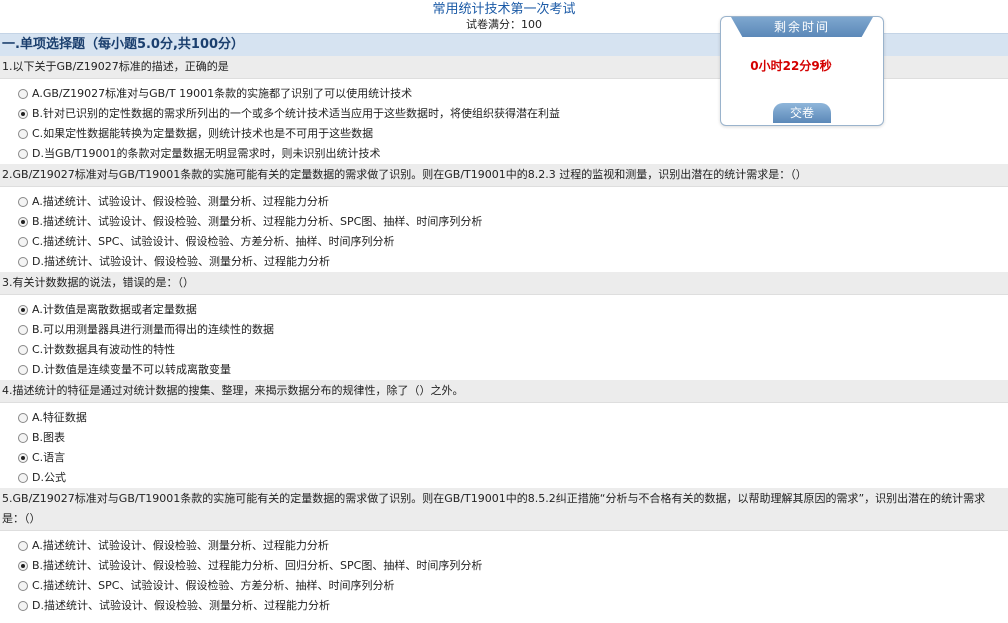  What do you see at coordinates (513, 458) in the screenshot?
I see `option-c: C.语言` at bounding box center [513, 458].